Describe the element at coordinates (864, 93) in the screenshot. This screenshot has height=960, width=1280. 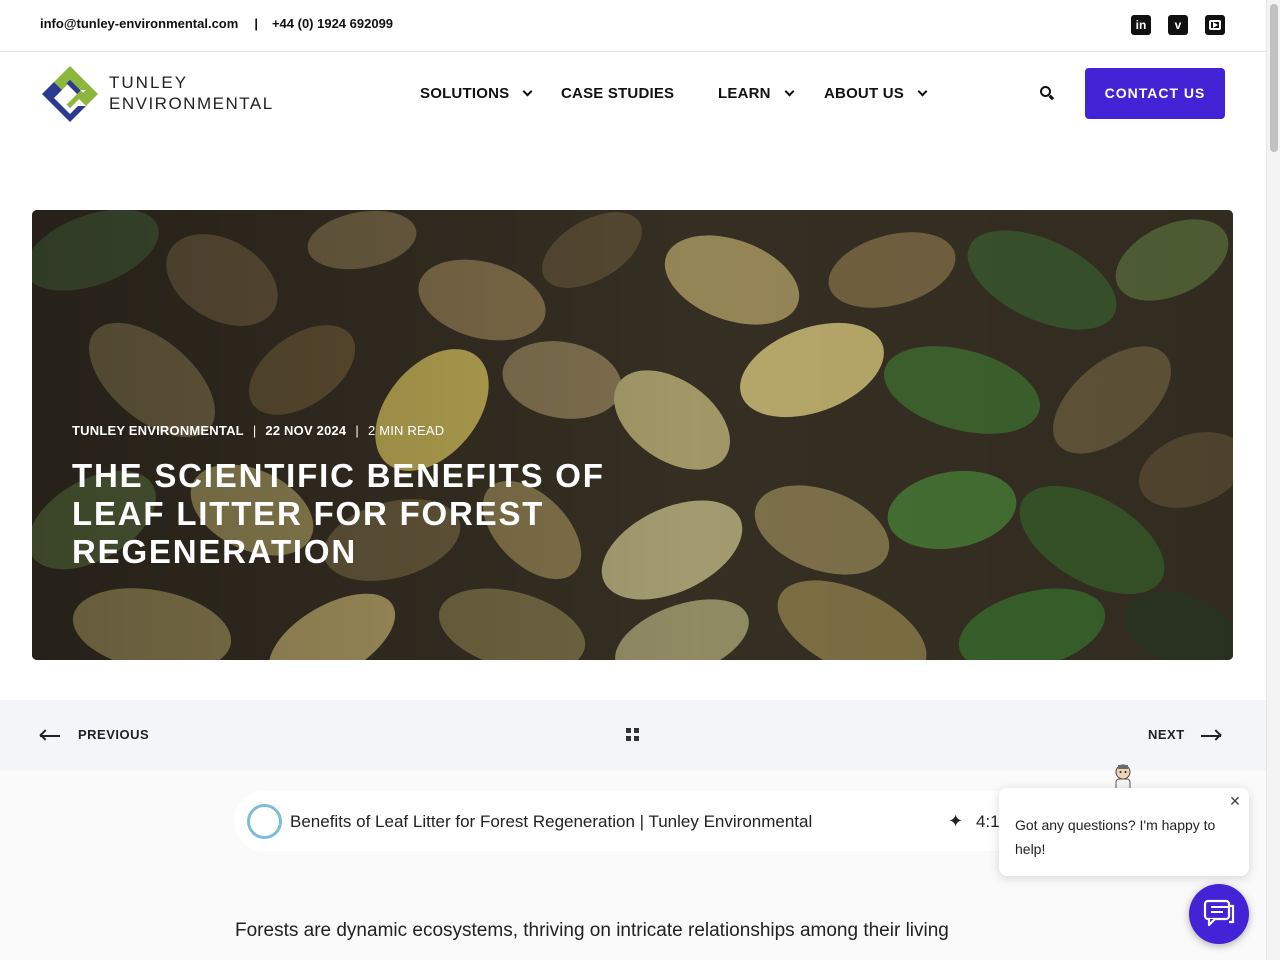
I see `nav-label: ABOUT US` at that location.